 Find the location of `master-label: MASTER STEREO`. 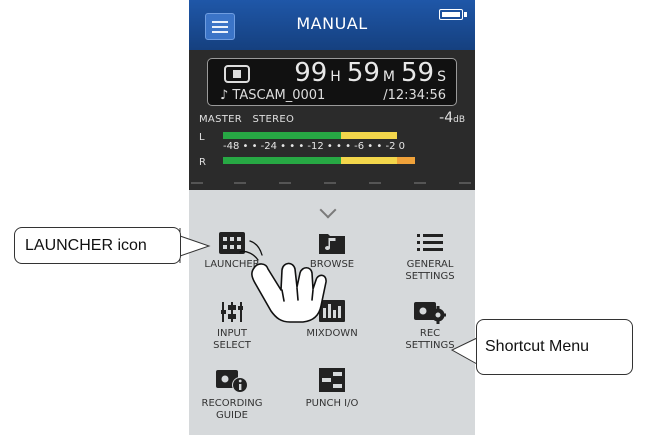

master-label: MASTER STEREO is located at coordinates (247, 119).